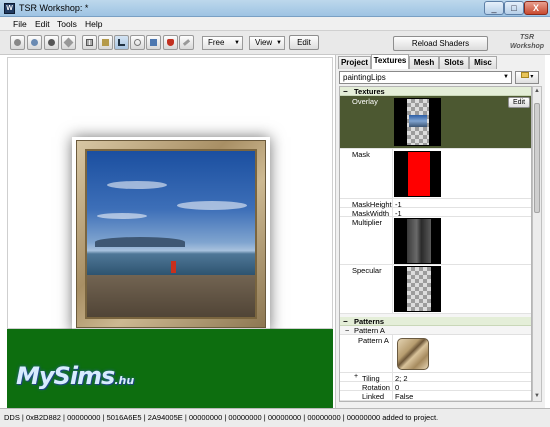 The width and height of the screenshot is (550, 427). I want to click on normals-toggle-button, so click(137, 42).